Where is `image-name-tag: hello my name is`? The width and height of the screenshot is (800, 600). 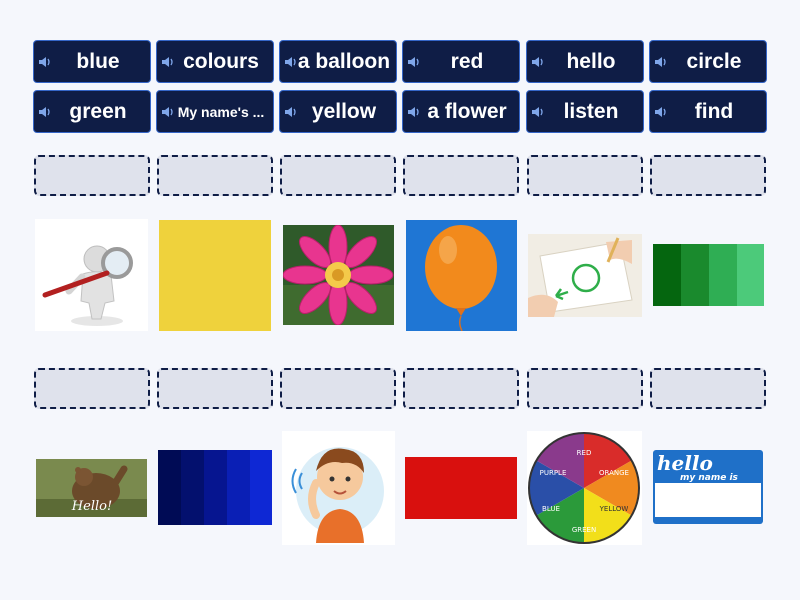
image-name-tag: hello my name is is located at coordinates (708, 487).